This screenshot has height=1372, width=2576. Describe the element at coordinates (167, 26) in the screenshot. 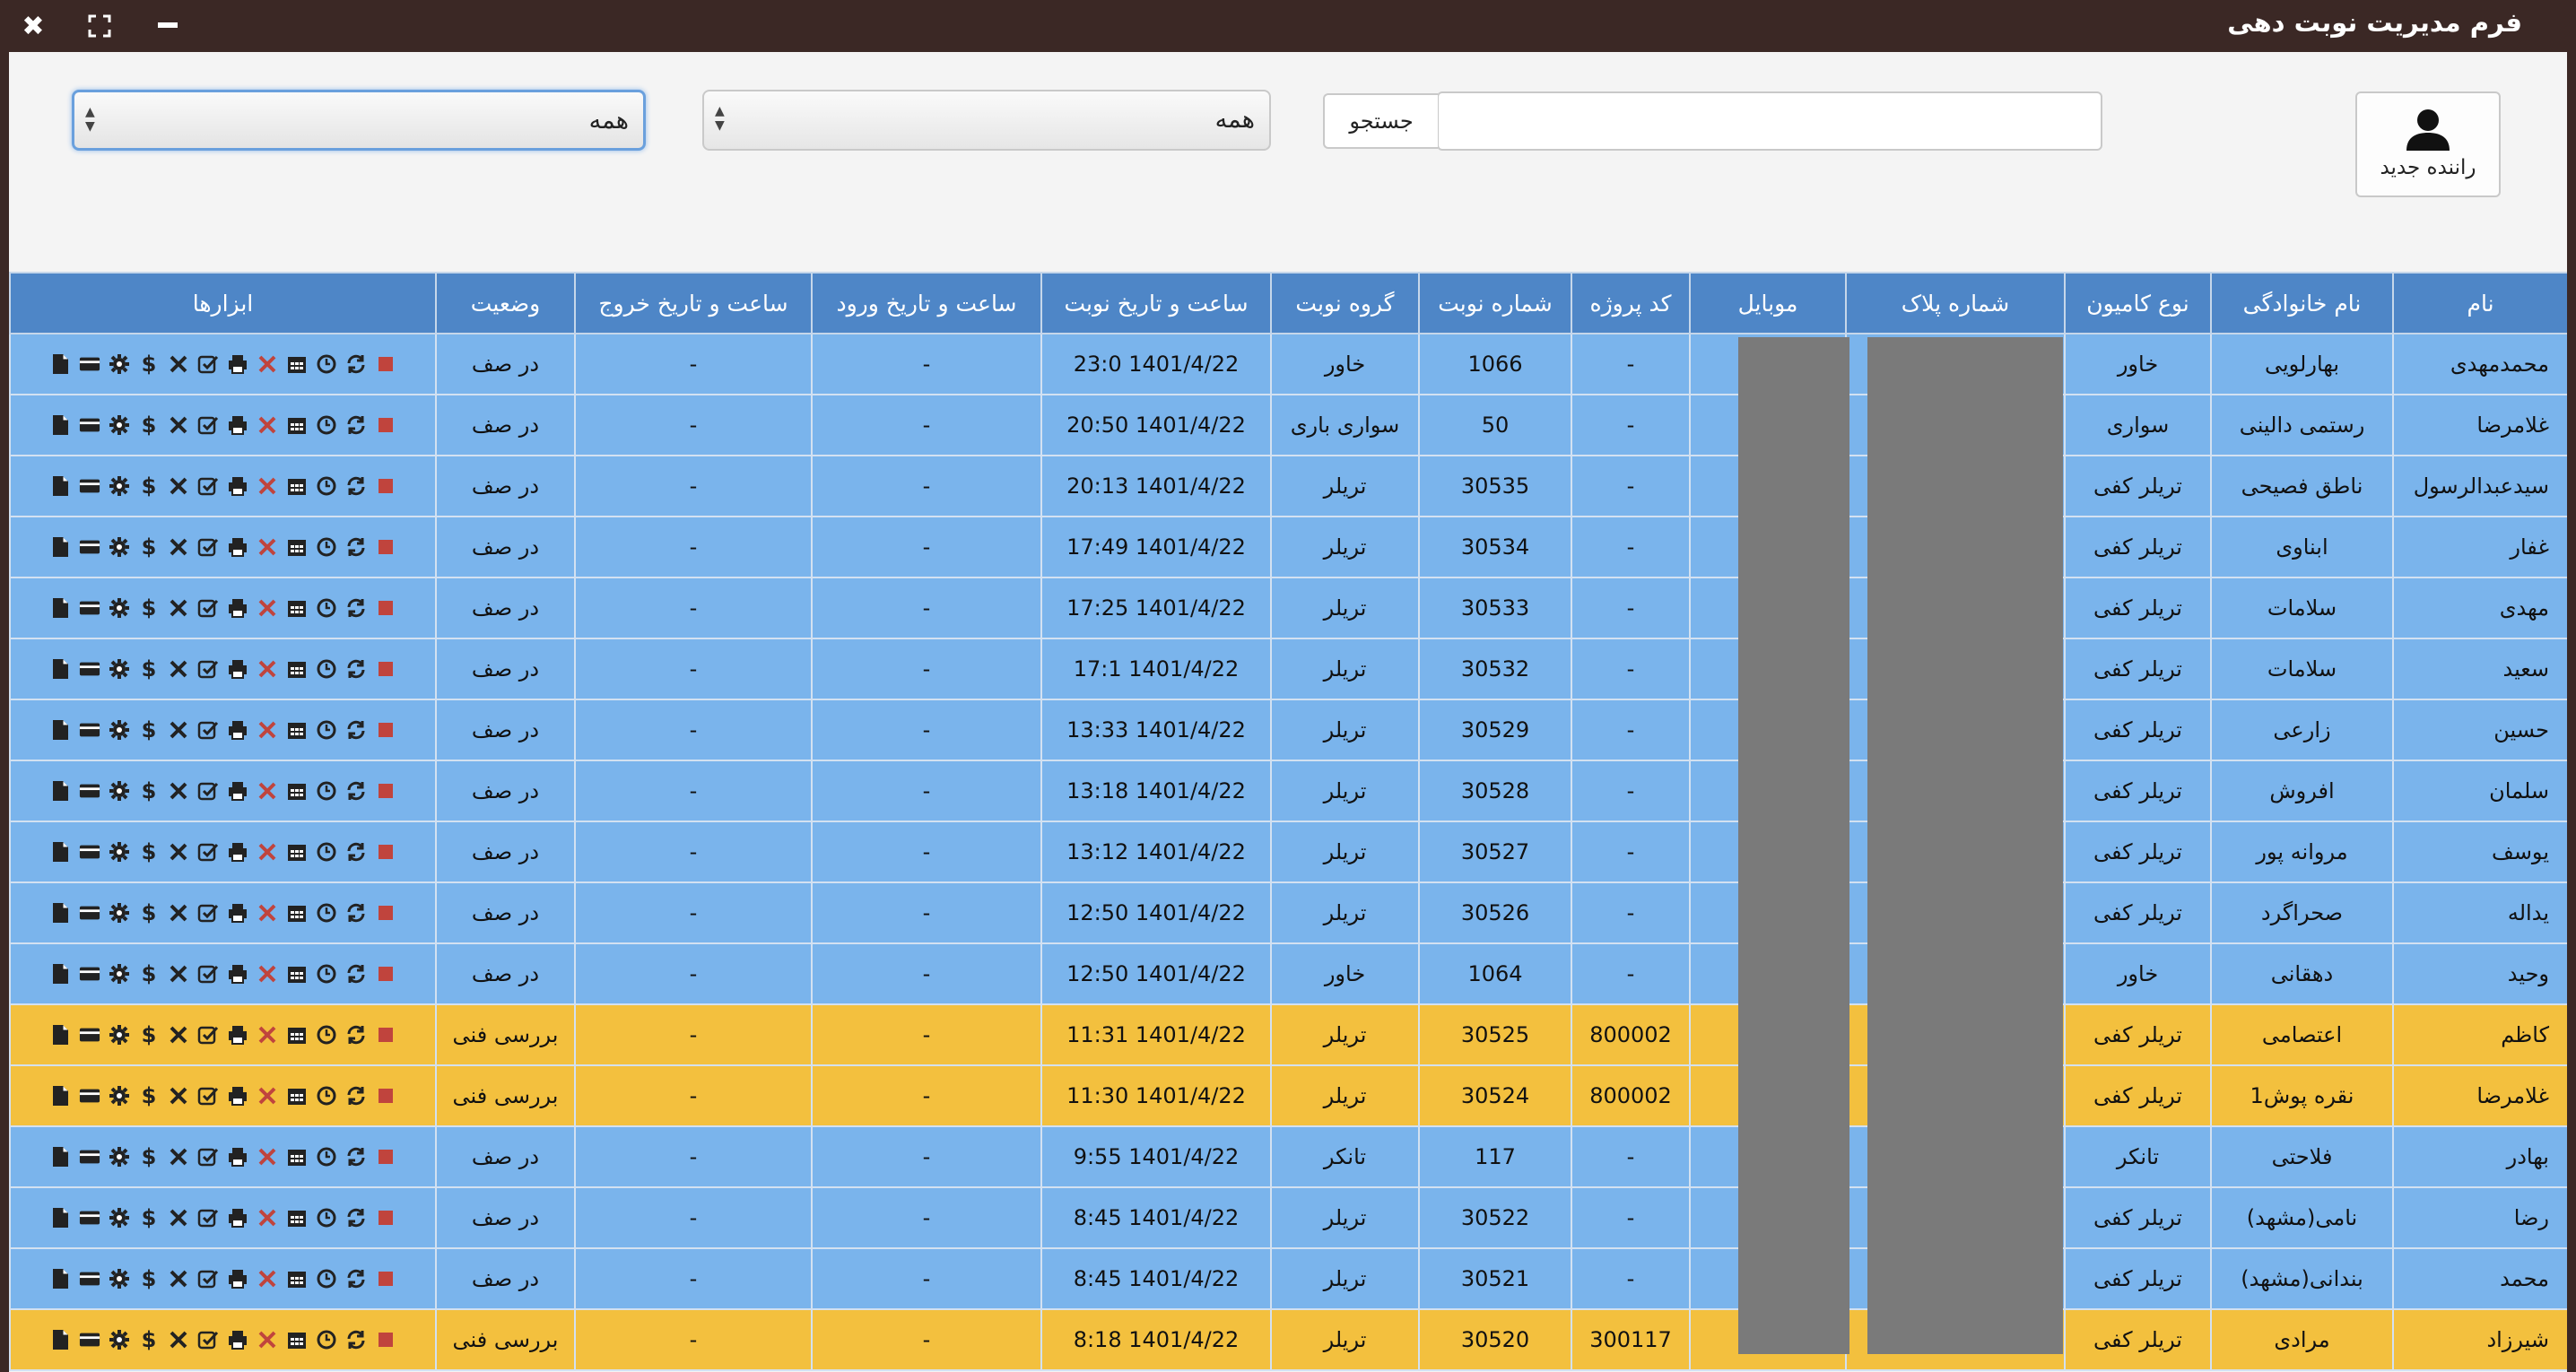

I see `minimize-window-button` at that location.